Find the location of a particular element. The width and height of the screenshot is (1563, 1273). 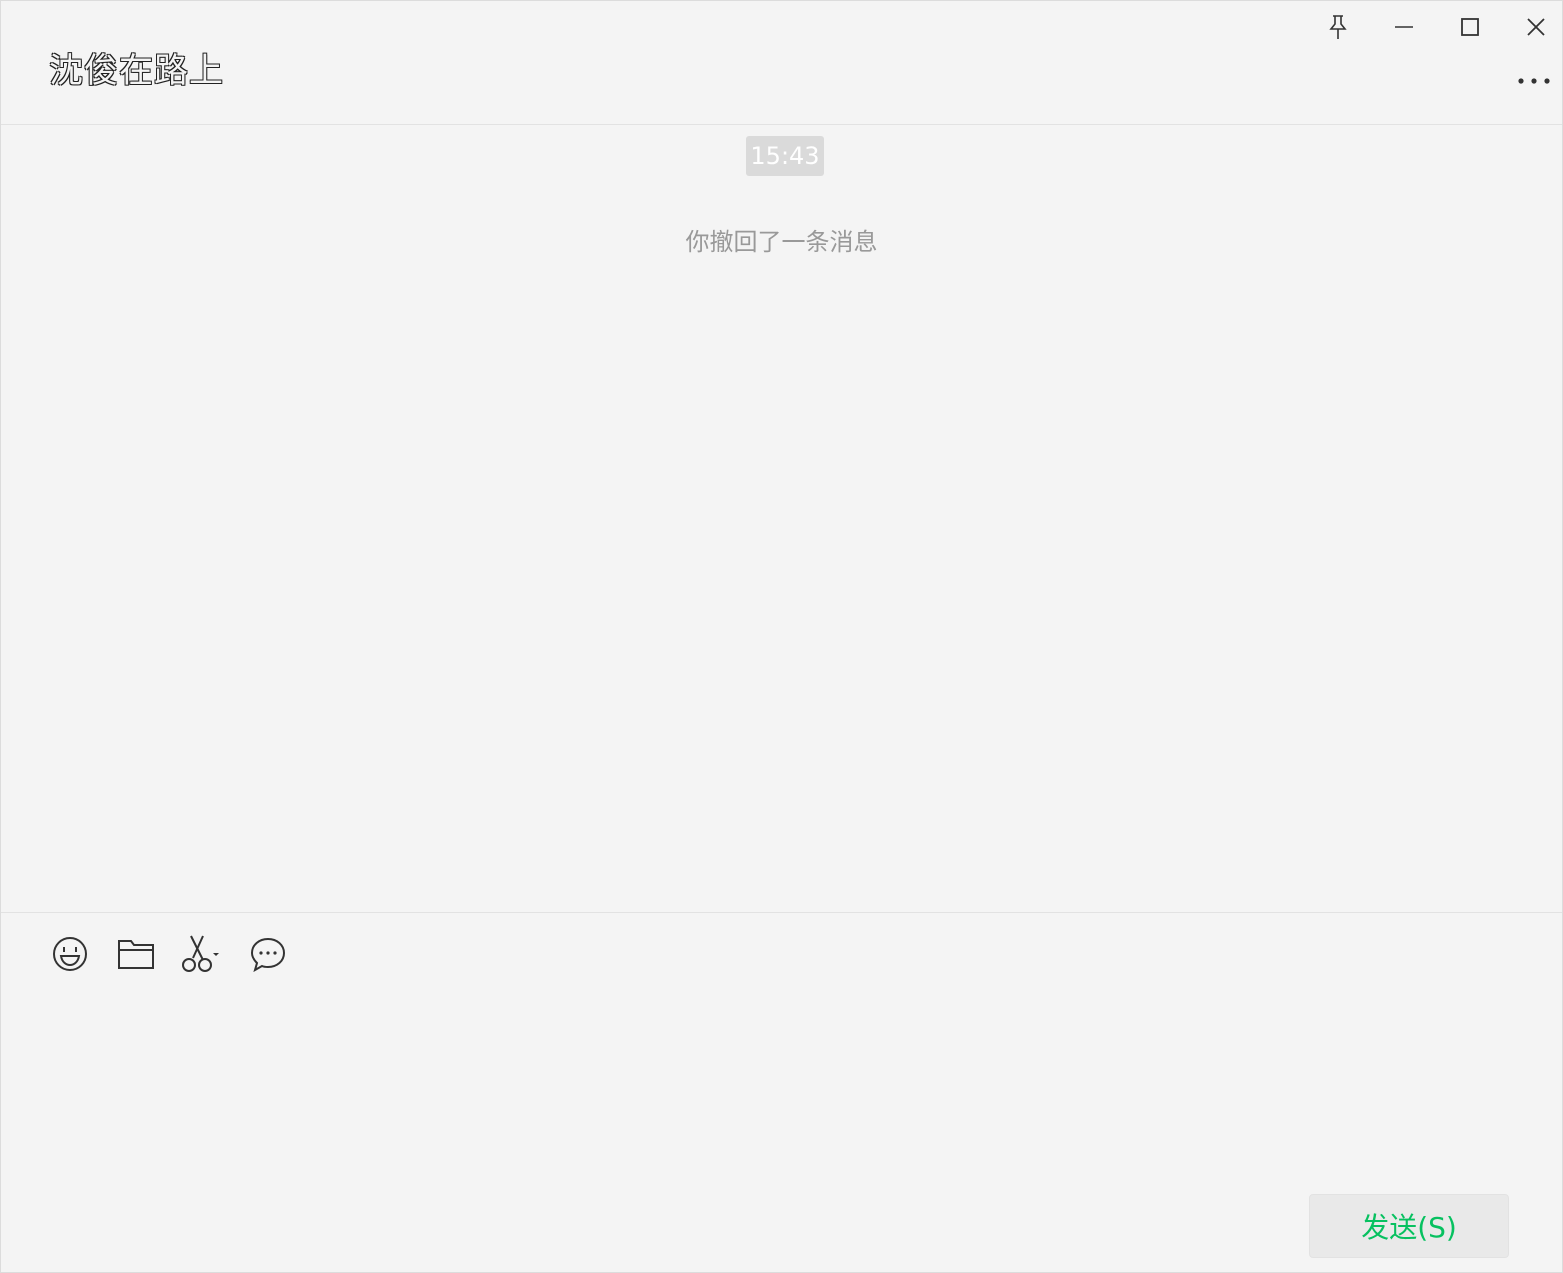

folder-icon is located at coordinates (136, 956).